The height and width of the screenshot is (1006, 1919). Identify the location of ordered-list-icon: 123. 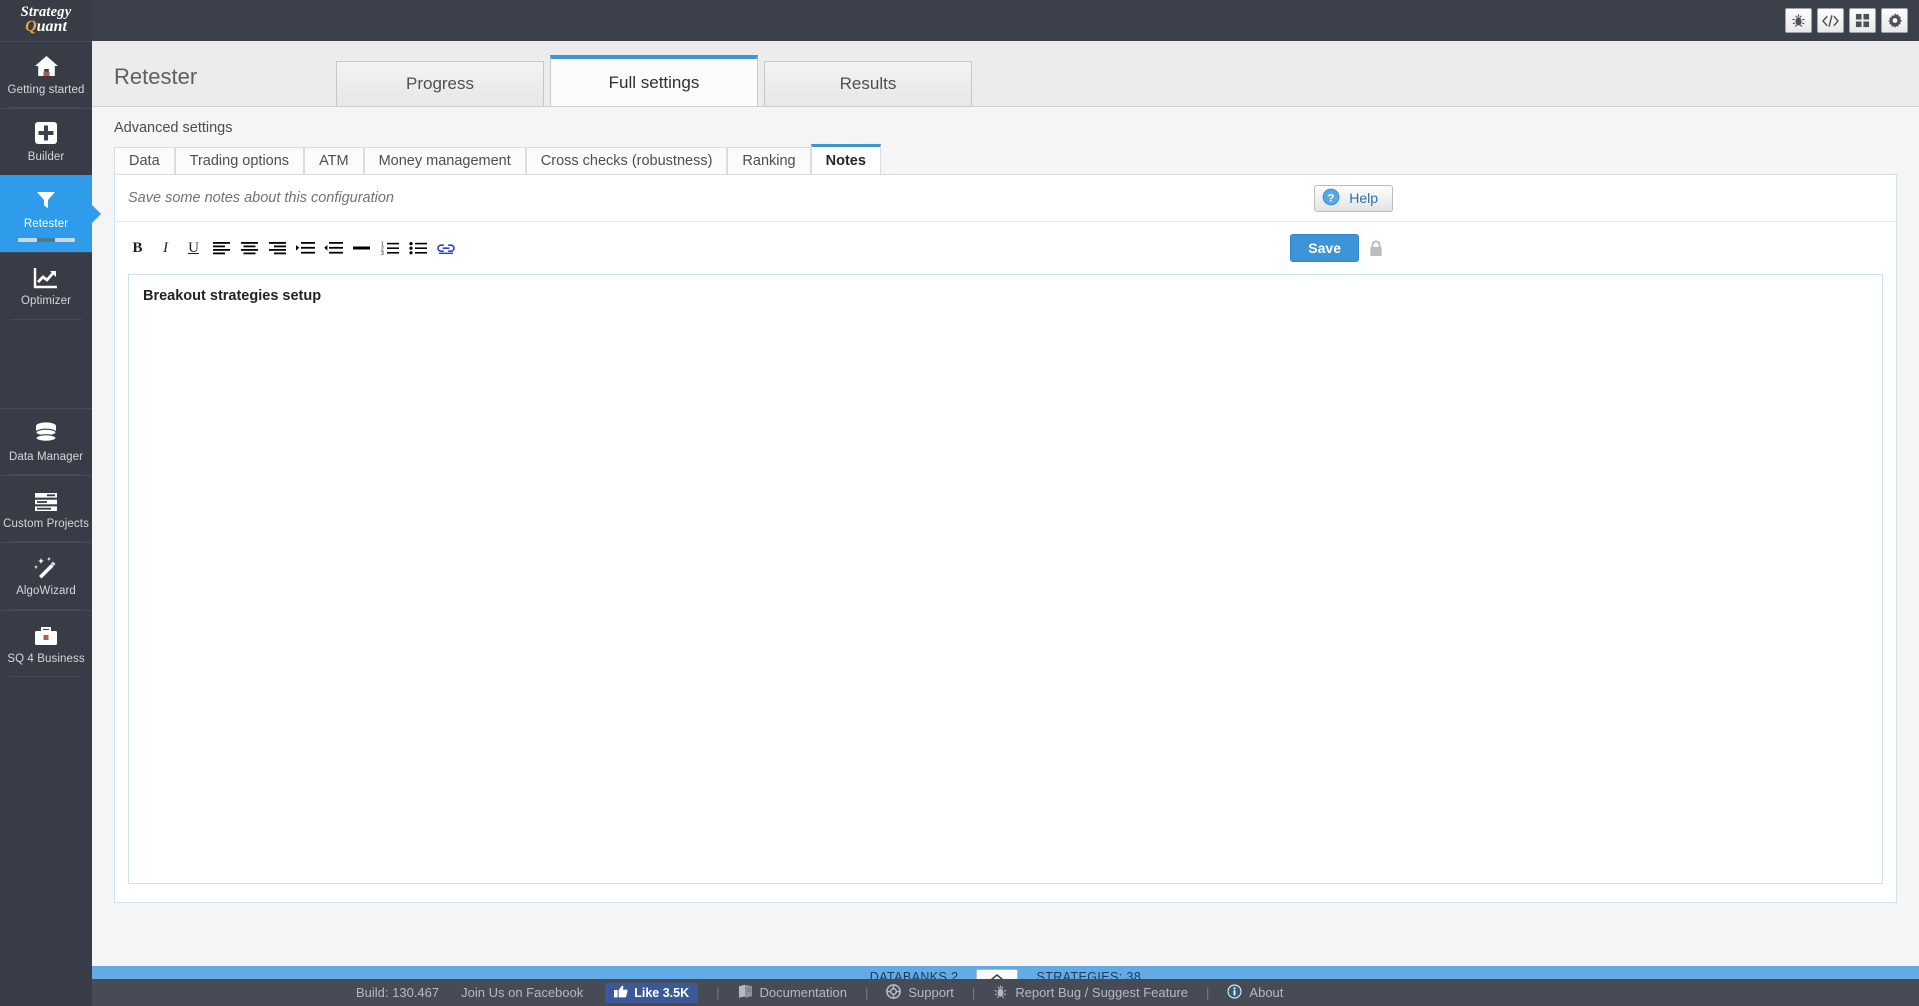
(389, 248).